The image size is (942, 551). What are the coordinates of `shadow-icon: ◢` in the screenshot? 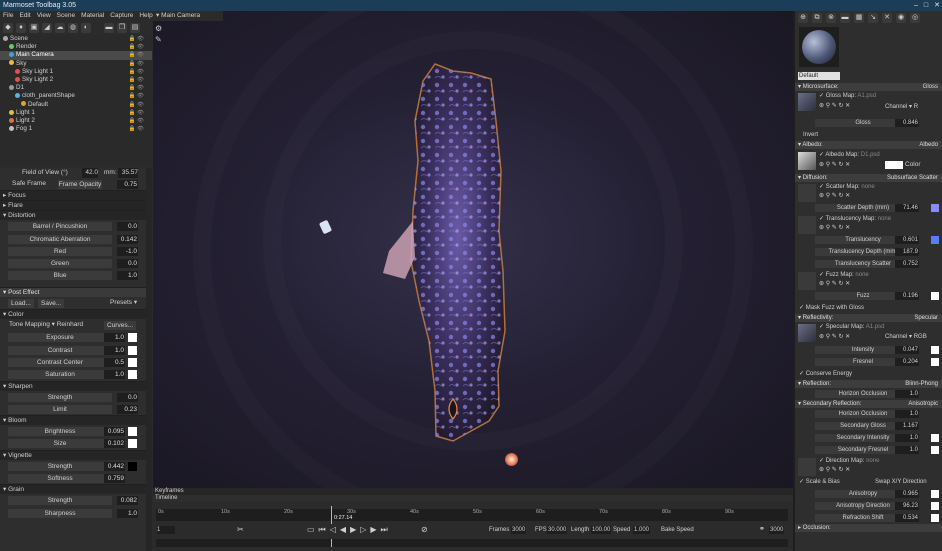 It's located at (47, 28).